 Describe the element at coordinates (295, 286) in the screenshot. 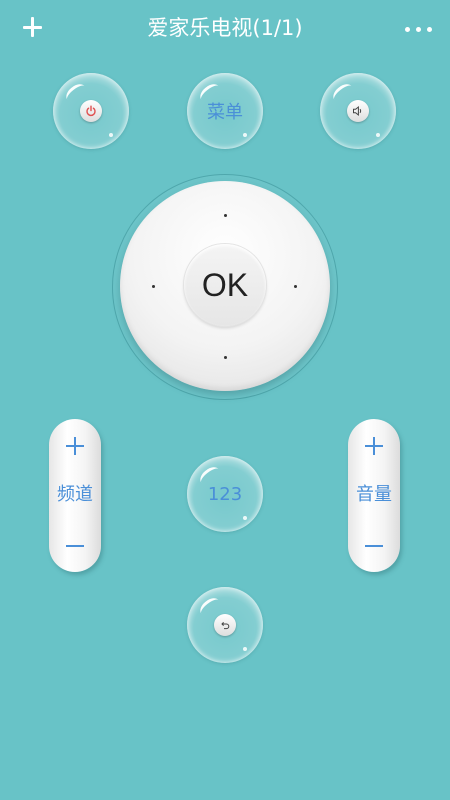

I see `dpad-right-indicator` at that location.